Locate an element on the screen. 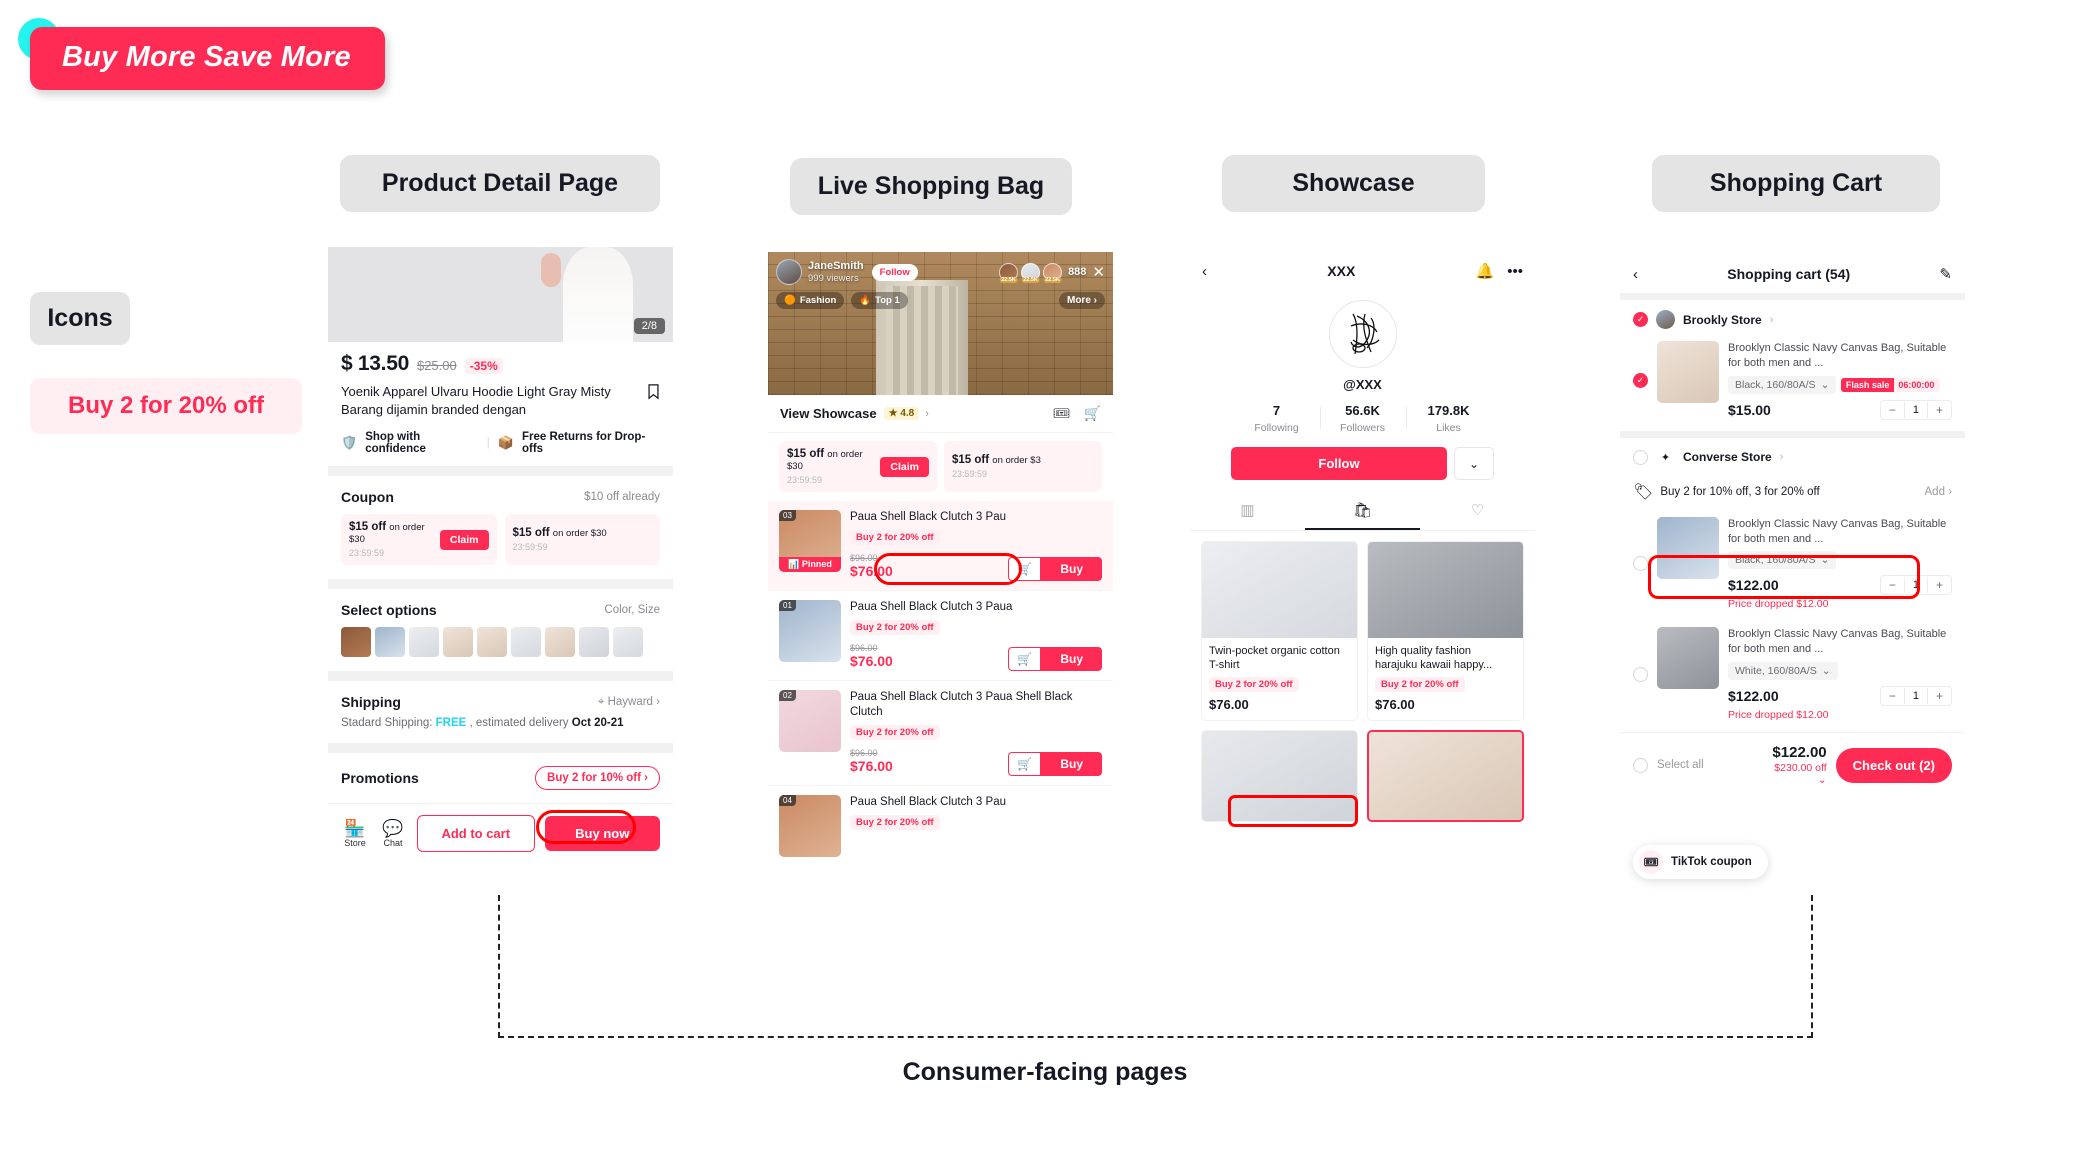  live-tag-fashion: 🟠 Fashion is located at coordinates (810, 300).